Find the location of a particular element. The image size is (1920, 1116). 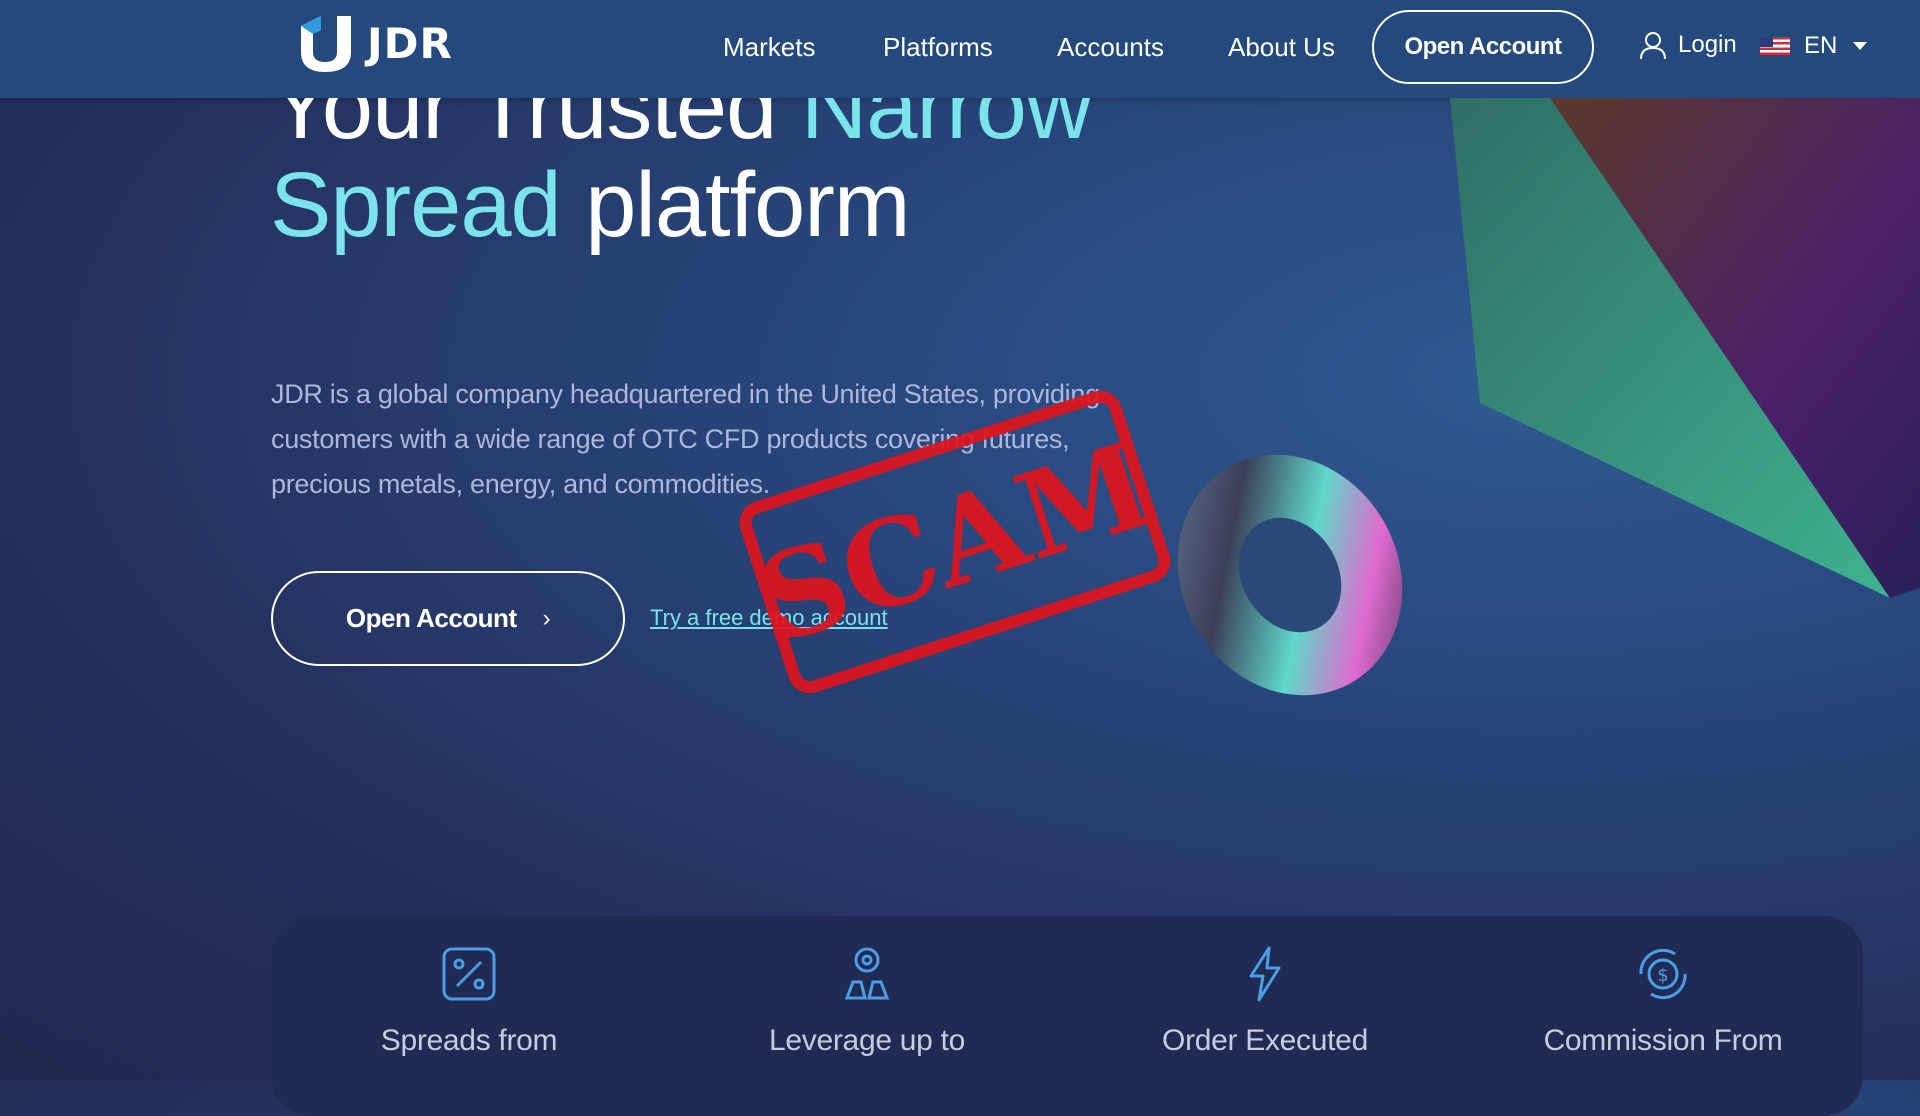

login-link: Login is located at coordinates (1687, 45).